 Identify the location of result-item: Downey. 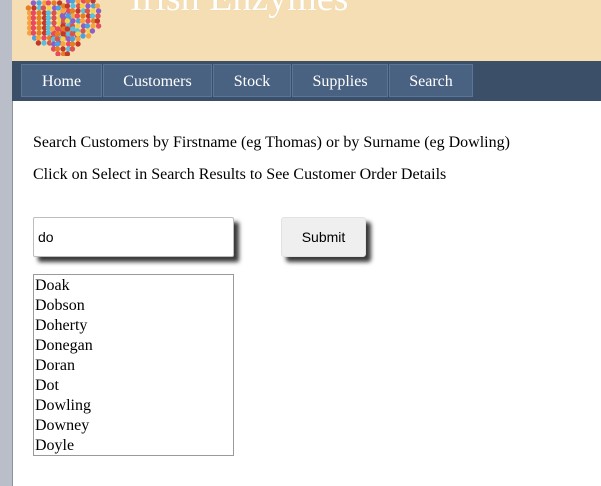
(62, 426).